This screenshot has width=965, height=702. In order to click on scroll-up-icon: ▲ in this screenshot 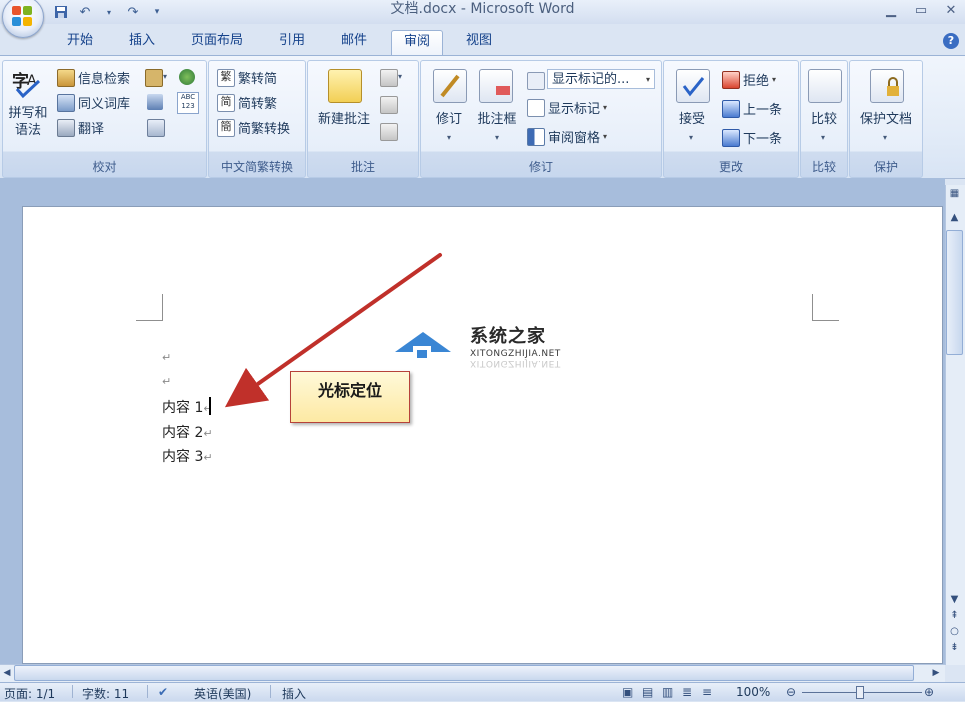, I will do `click(954, 218)`.